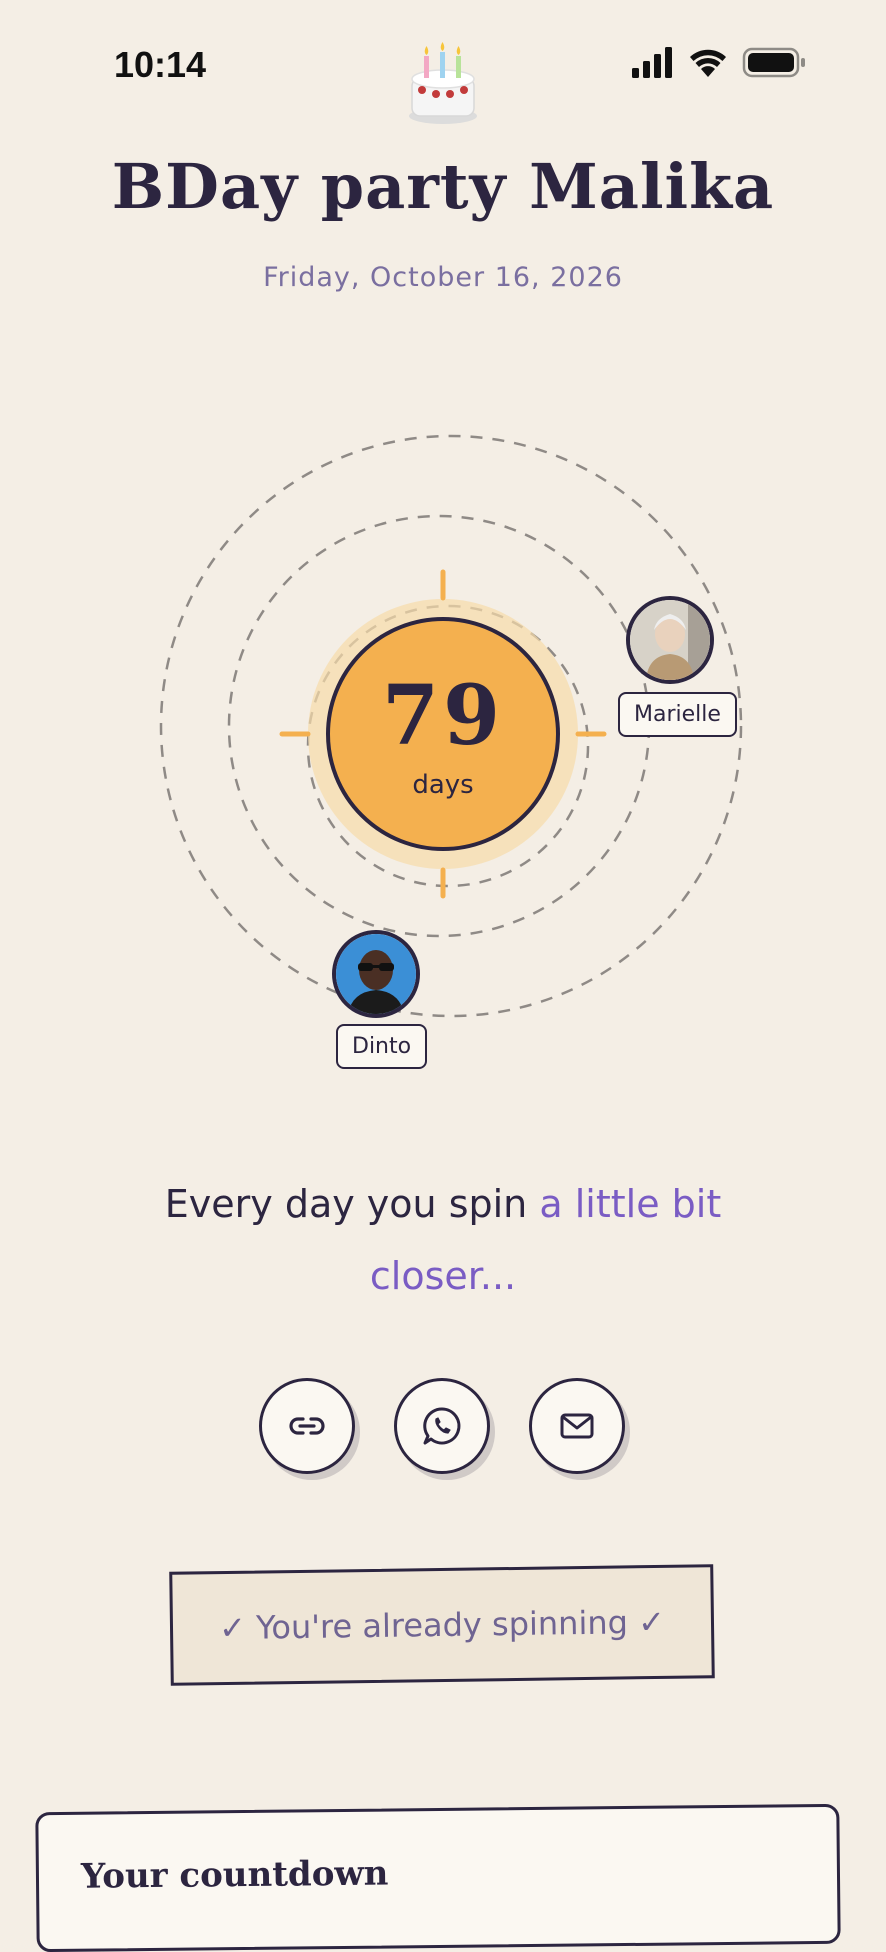 This screenshot has height=1952, width=886. Describe the element at coordinates (773, 62) in the screenshot. I see `battery-icon` at that location.